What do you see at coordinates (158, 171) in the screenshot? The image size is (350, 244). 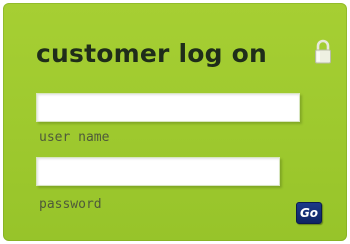 I see `password-input` at bounding box center [158, 171].